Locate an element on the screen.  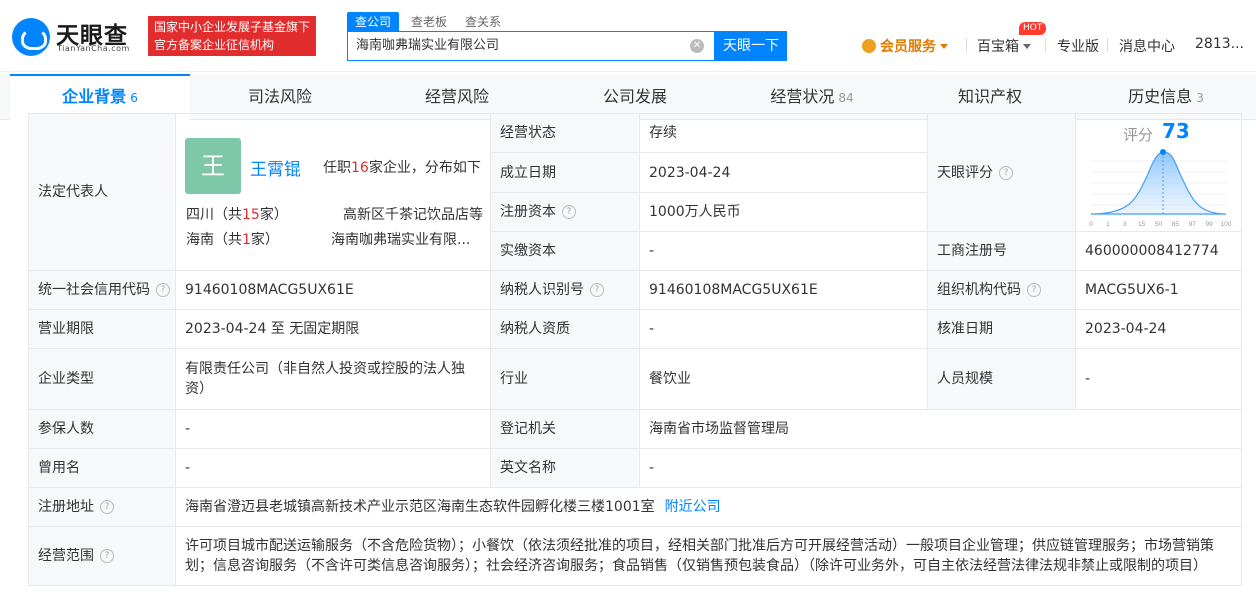
tenure-prefix: 任职 is located at coordinates (337, 168).